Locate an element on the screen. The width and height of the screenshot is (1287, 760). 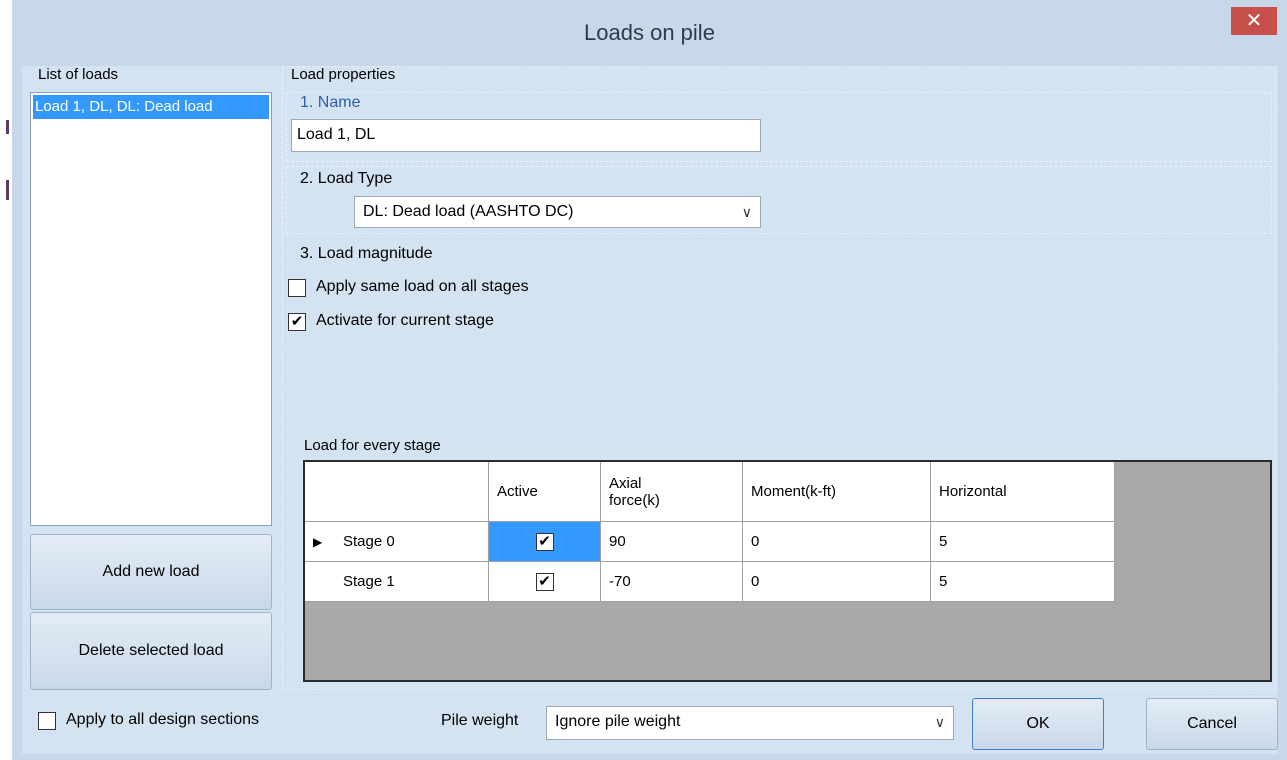
load-properties-label: Load properties is located at coordinates (343, 74).